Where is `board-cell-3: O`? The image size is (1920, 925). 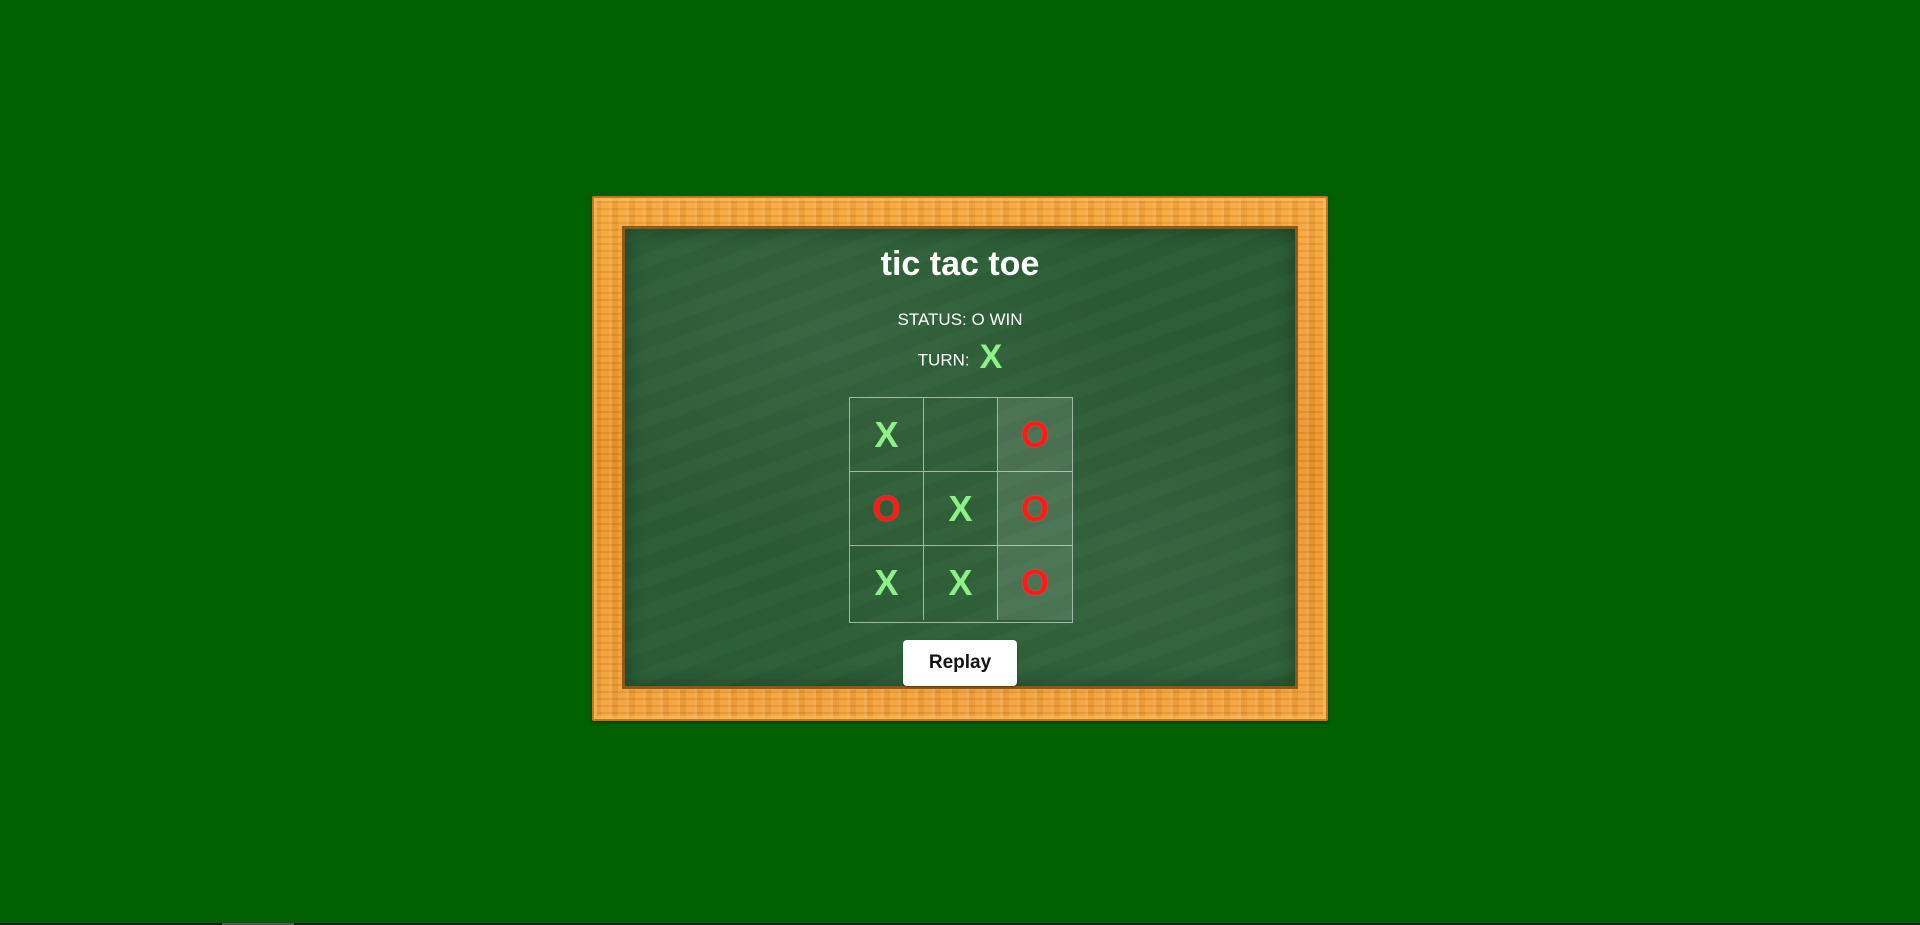 board-cell-3: O is located at coordinates (1035, 435).